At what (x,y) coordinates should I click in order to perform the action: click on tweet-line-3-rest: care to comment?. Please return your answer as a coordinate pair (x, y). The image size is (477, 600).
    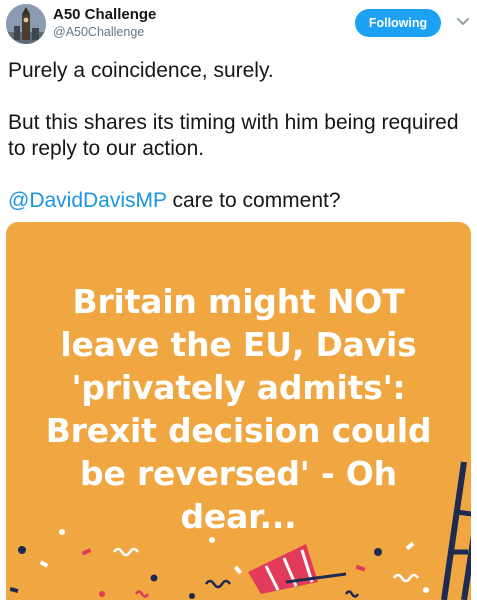
    Looking at the image, I should click on (253, 200).